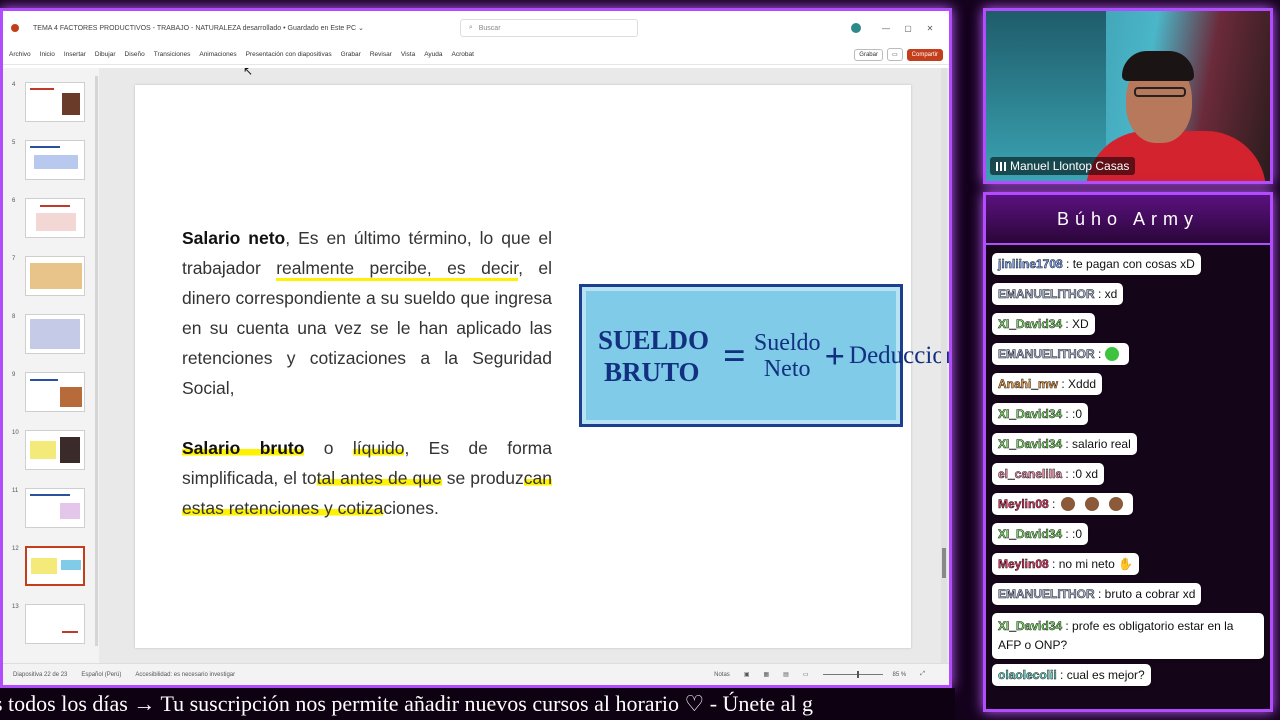 The image size is (1280, 720). What do you see at coordinates (787, 342) in the screenshot?
I see `formula-sueldo-mid: Sueldo` at bounding box center [787, 342].